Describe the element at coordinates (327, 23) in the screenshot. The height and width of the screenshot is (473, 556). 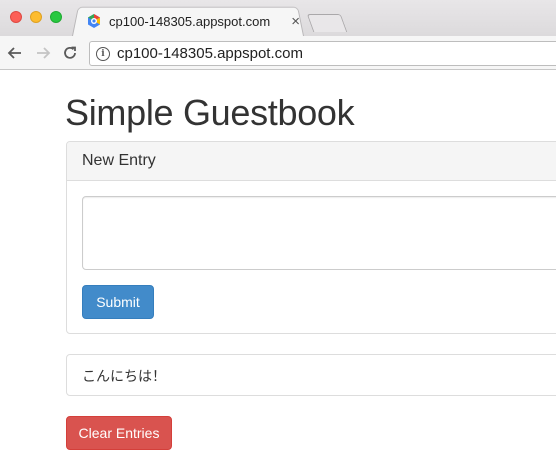
I see `new-tab-button` at that location.